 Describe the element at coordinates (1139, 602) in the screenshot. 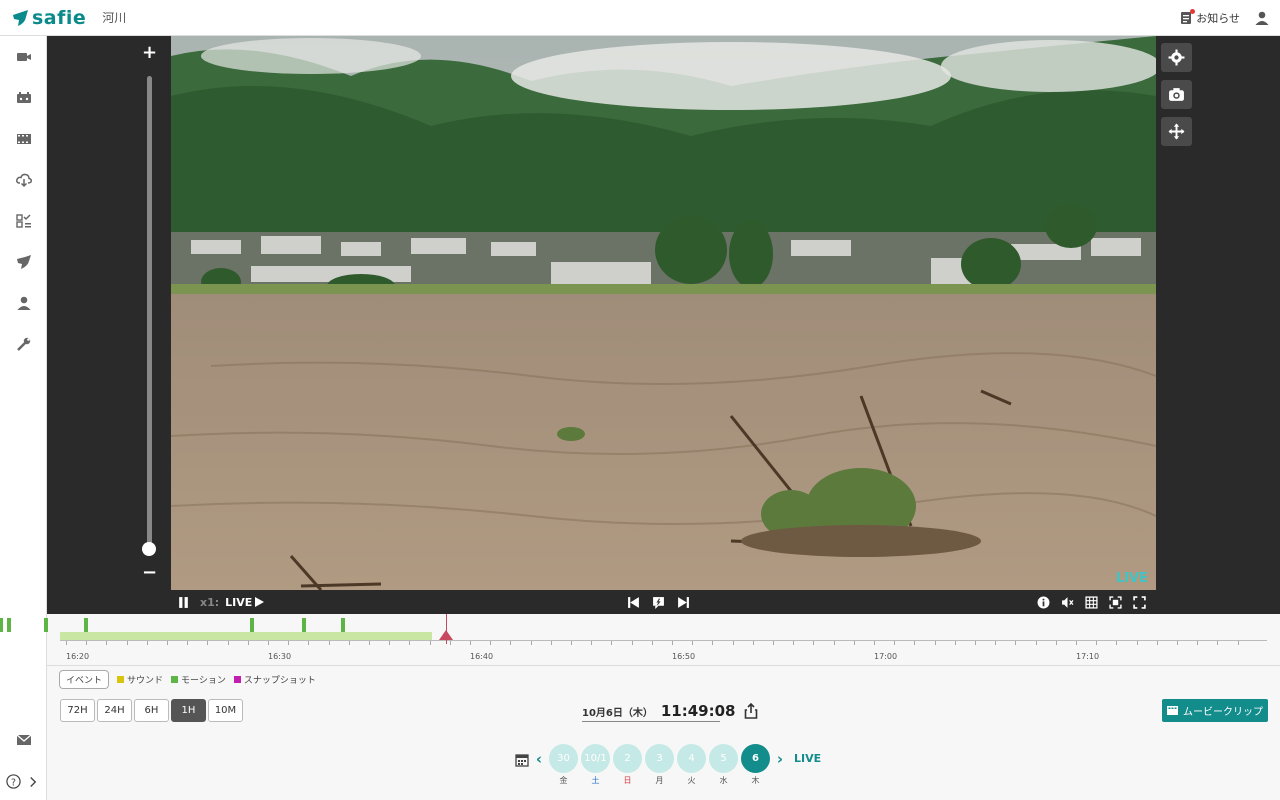

I see `fullscreen-button` at that location.